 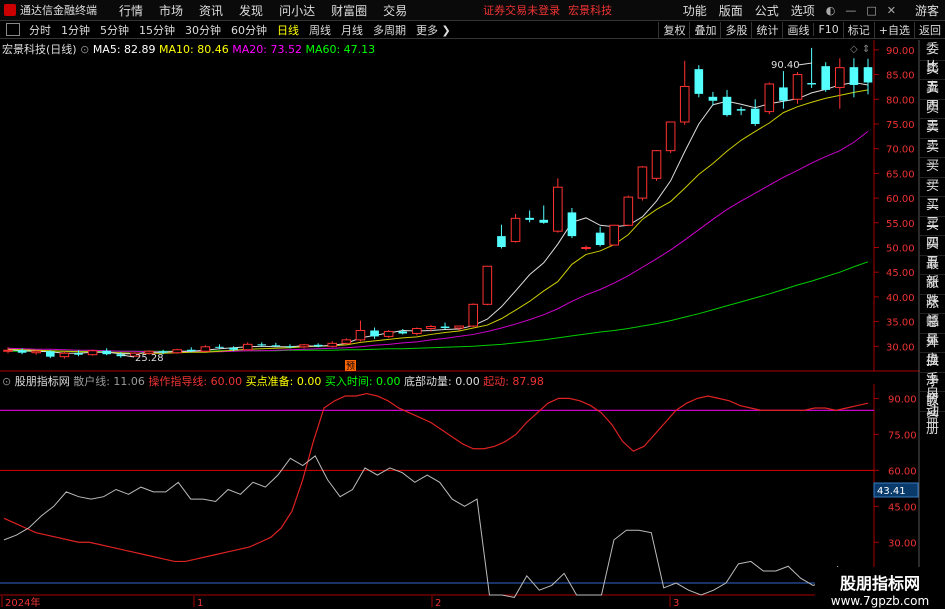 I want to click on sidebar-item-buysan: 买三, so click(x=932, y=214).